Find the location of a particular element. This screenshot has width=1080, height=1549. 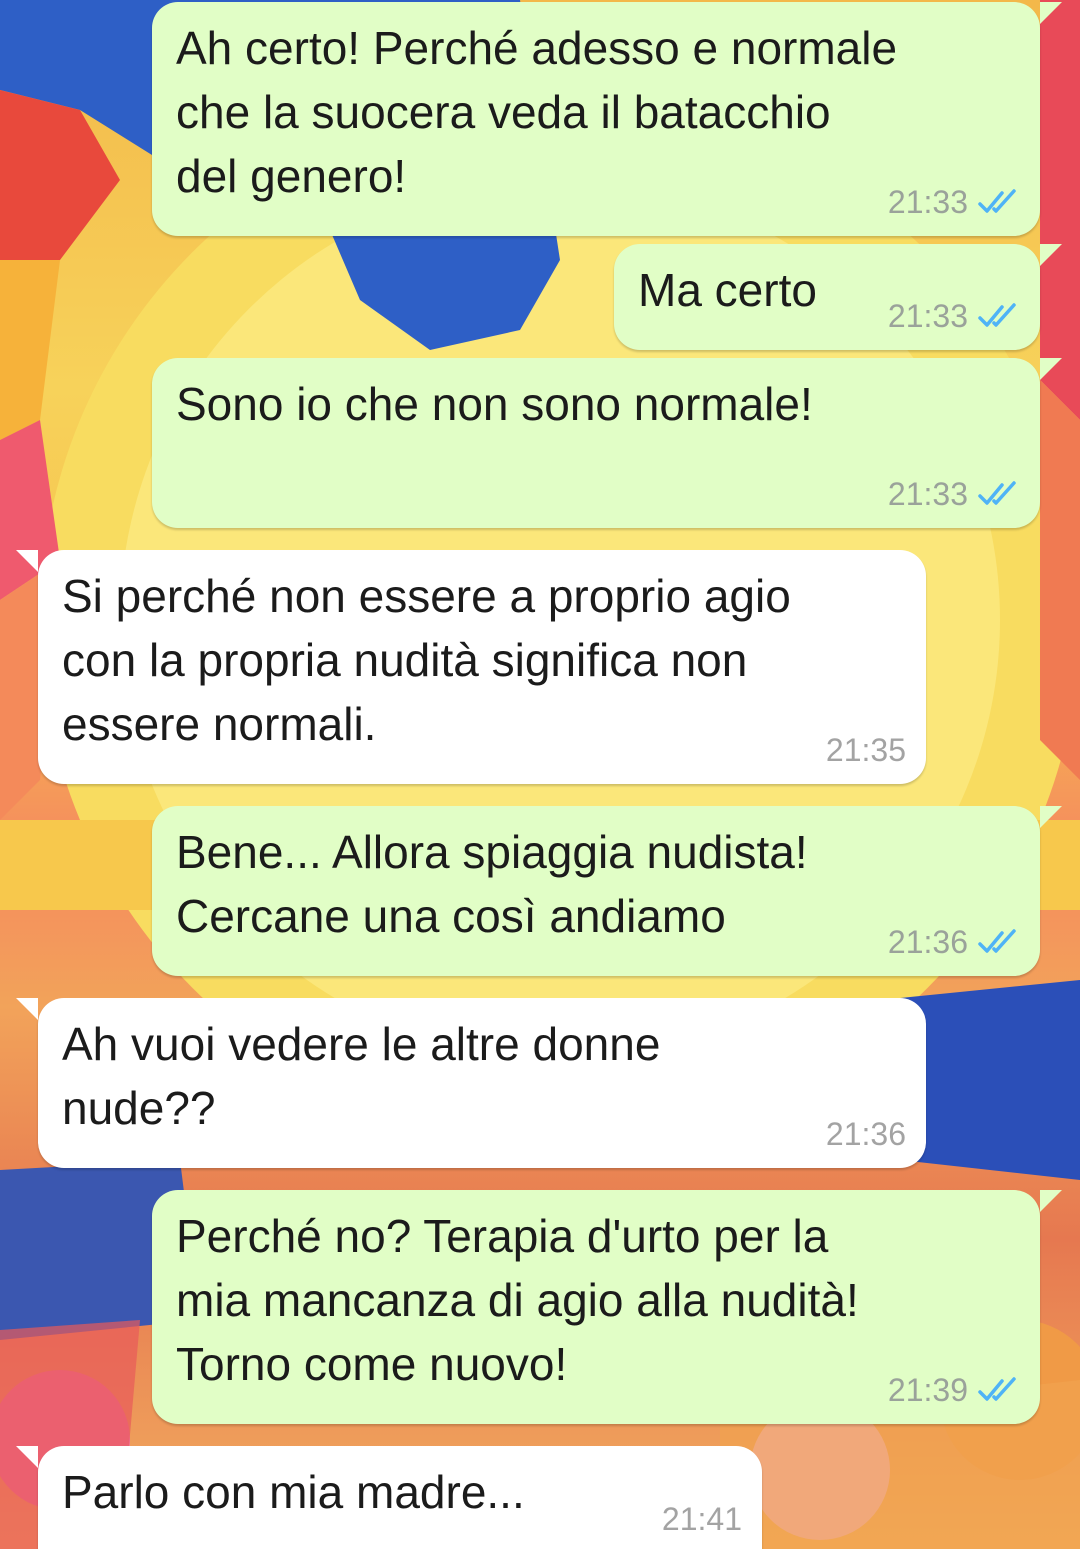

message-time: 21:35 is located at coordinates (865, 750).